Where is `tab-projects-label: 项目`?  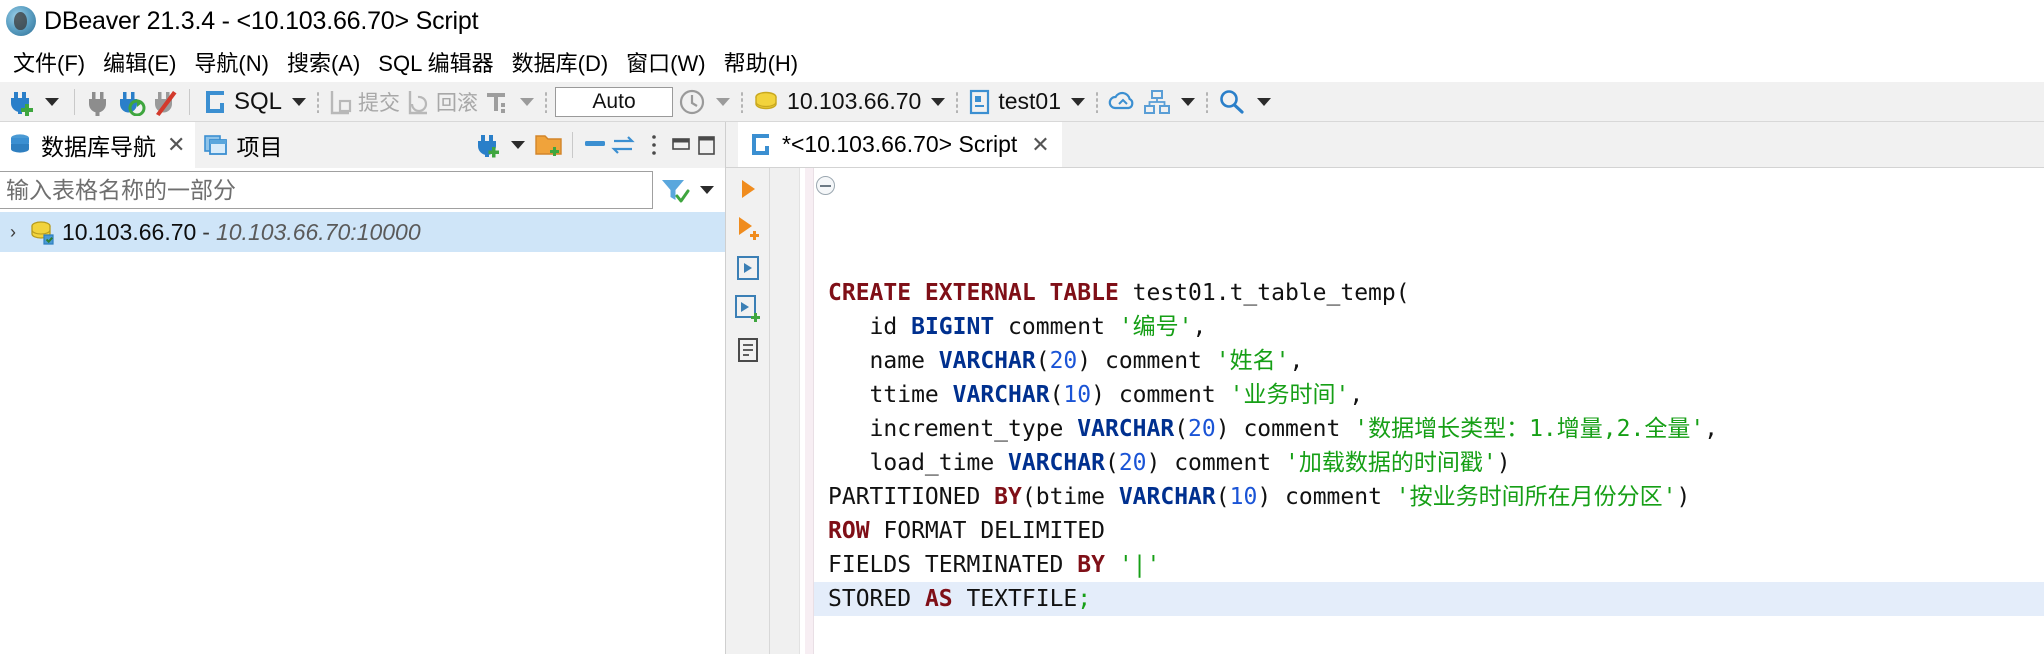
tab-projects-label: 项目 is located at coordinates (259, 147).